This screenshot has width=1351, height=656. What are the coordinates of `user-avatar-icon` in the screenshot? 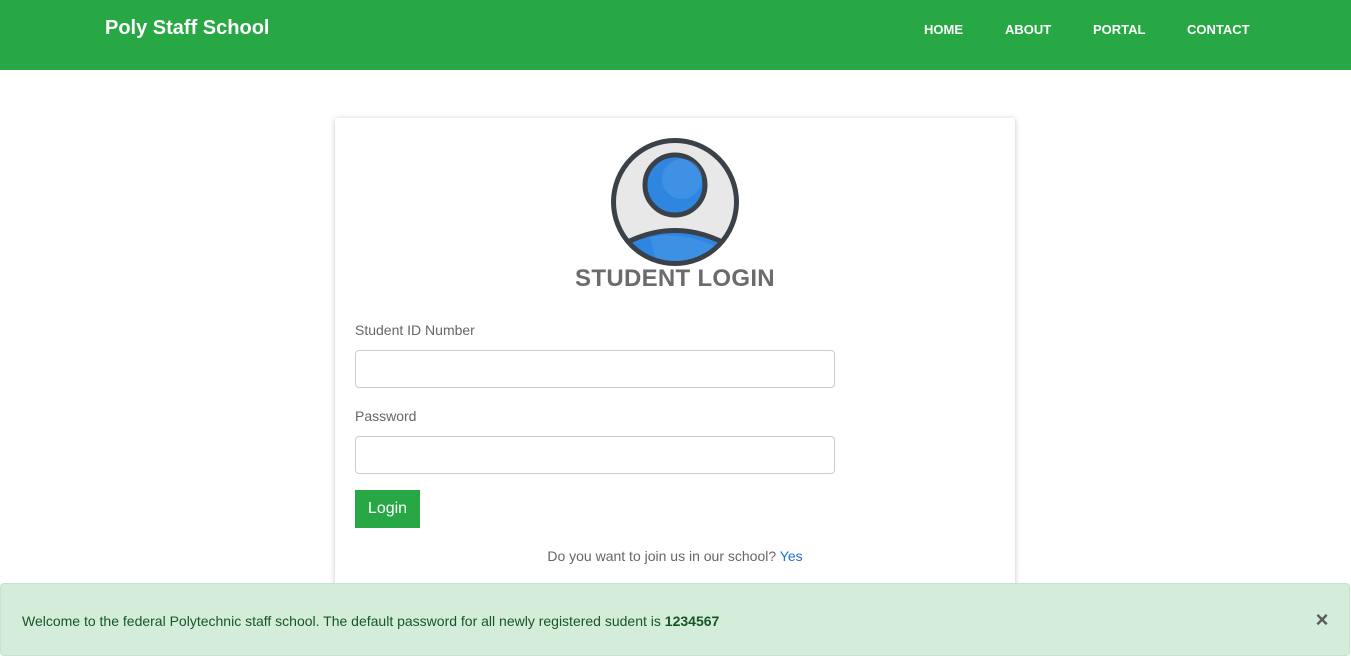 It's located at (675, 202).